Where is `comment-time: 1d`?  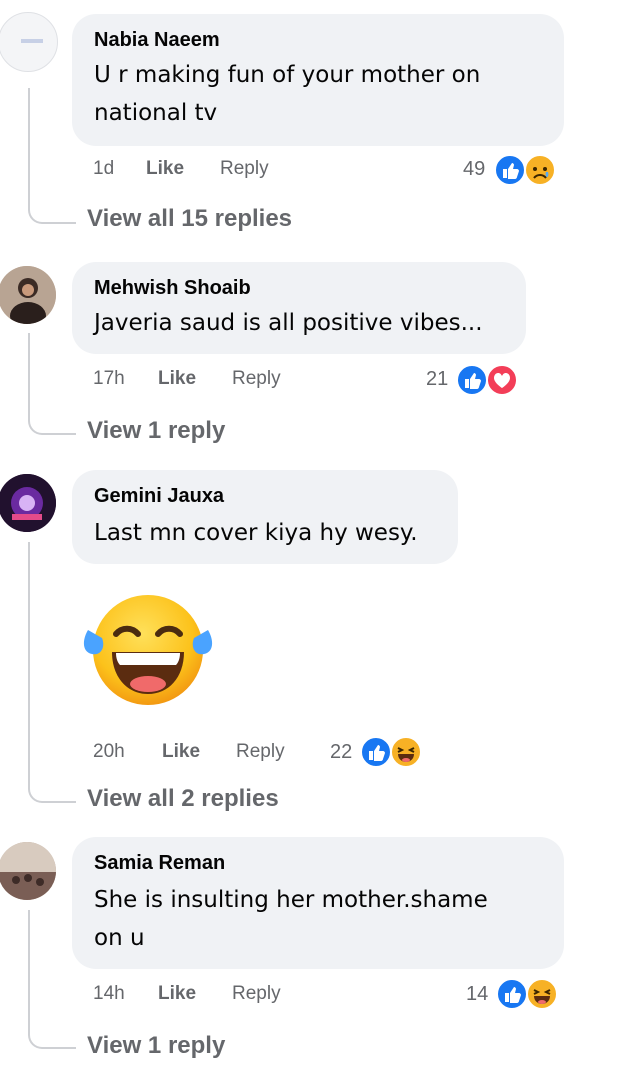 comment-time: 1d is located at coordinates (103, 169).